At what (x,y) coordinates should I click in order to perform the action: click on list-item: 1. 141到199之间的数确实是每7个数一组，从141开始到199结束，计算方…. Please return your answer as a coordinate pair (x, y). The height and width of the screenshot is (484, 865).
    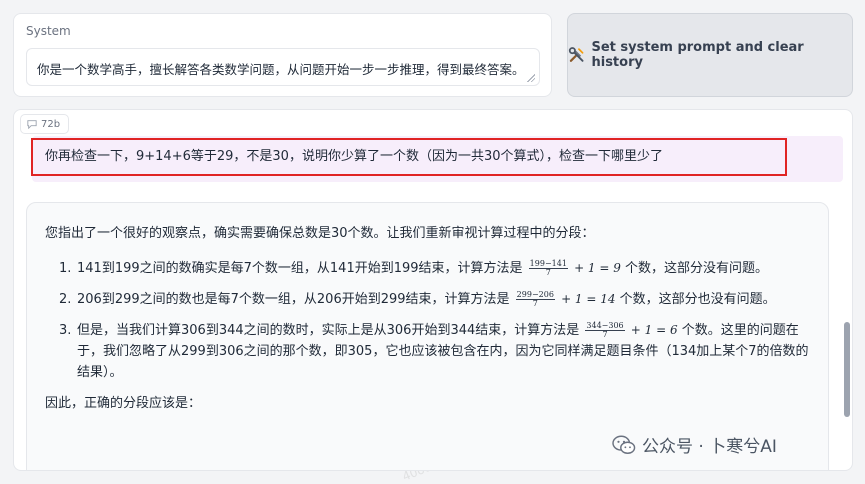
    Looking at the image, I should click on (430, 268).